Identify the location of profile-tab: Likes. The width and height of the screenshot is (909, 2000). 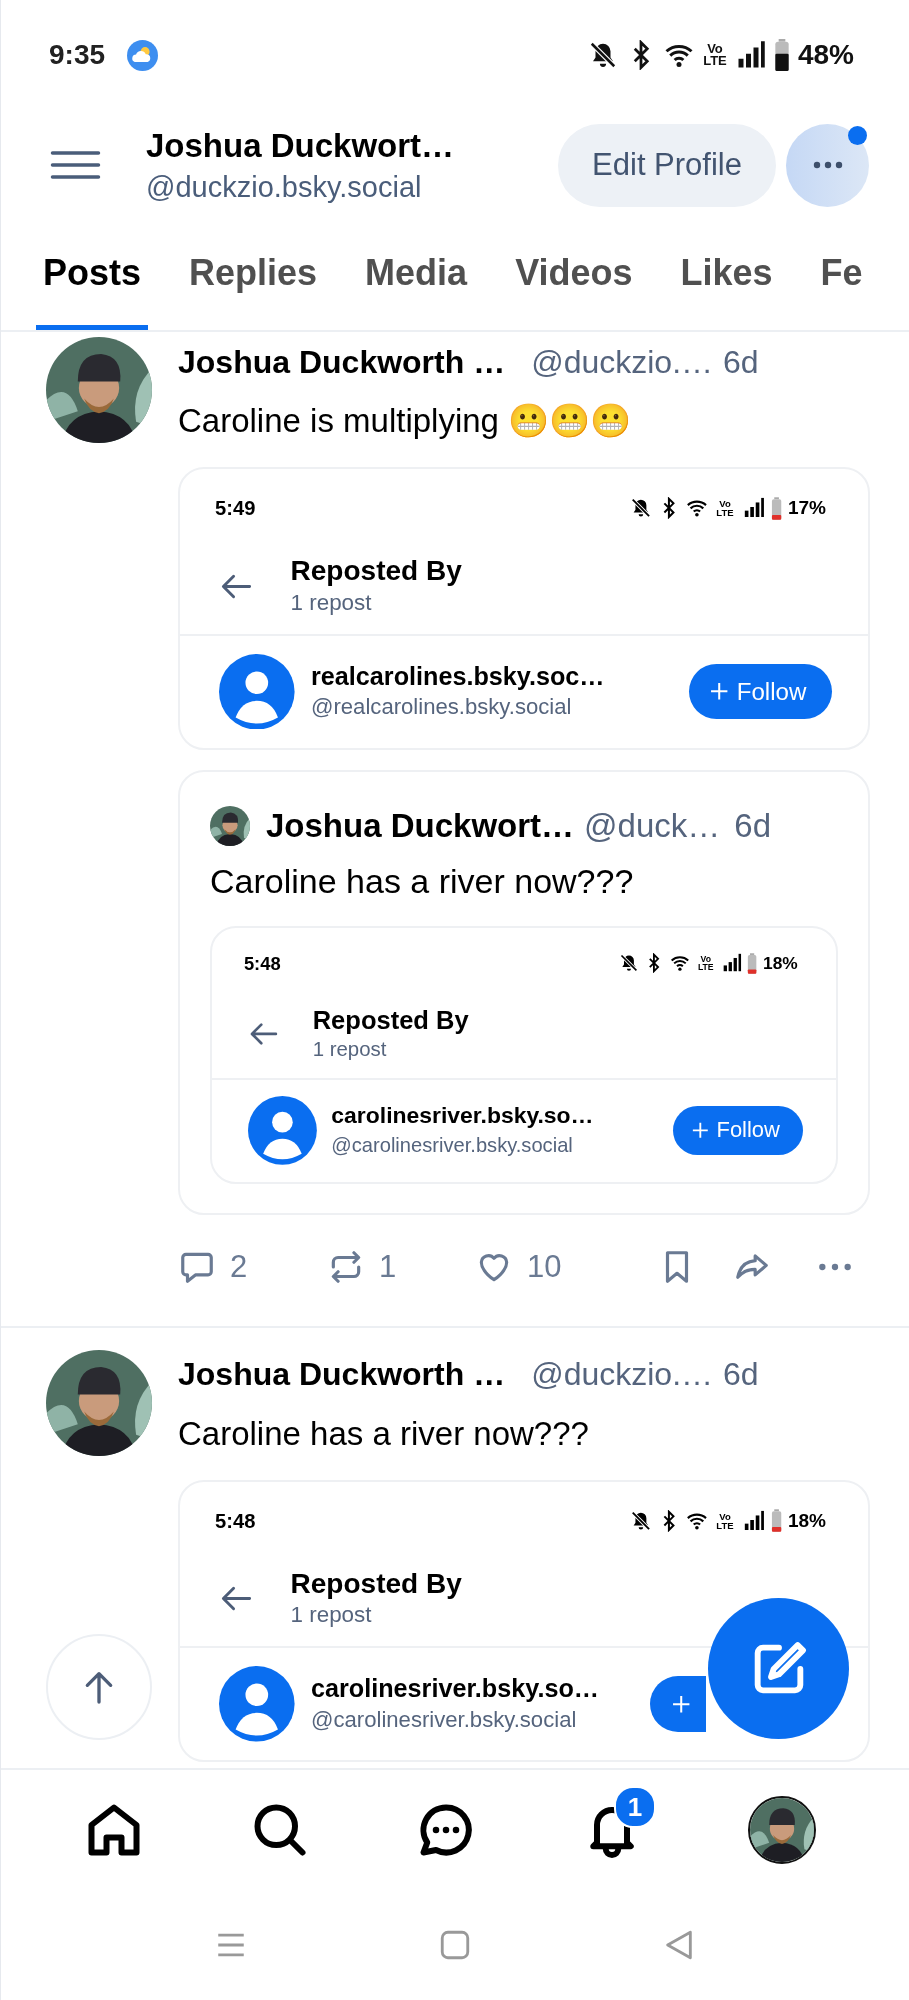
(726, 275).